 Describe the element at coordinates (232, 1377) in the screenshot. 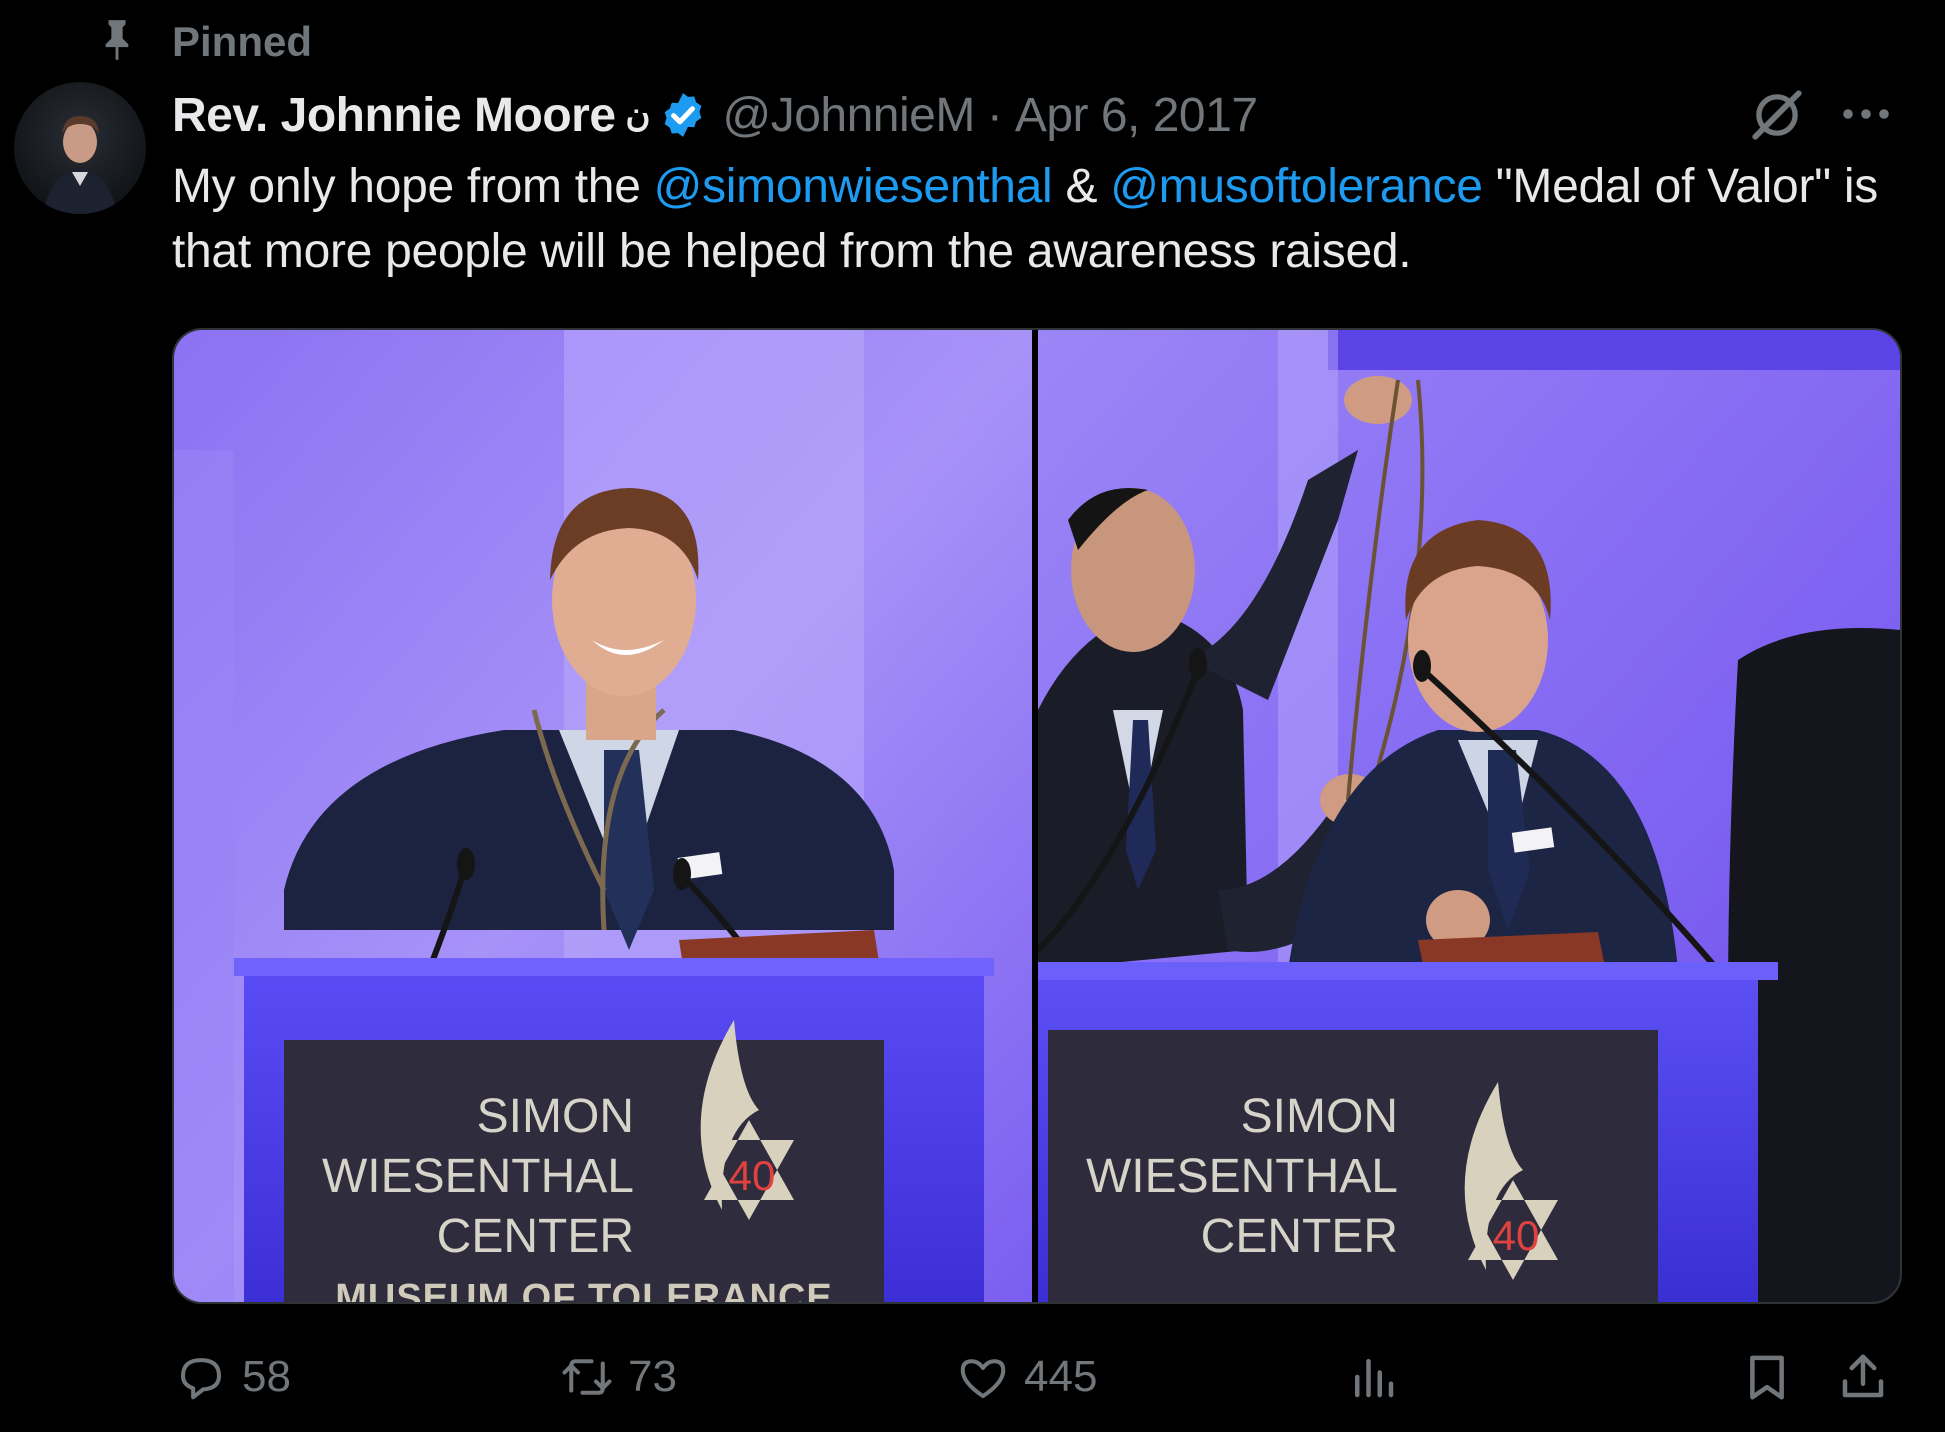

I see `reply-button: 58` at that location.